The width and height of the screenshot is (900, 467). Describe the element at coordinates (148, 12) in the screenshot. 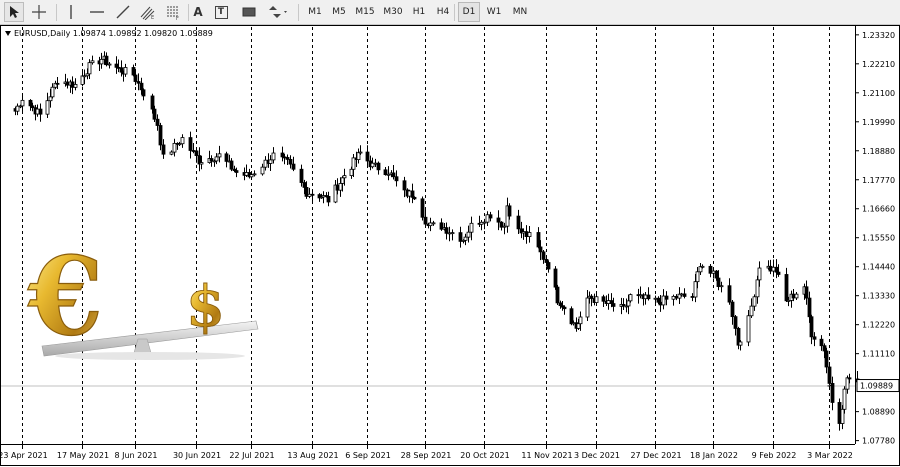

I see `fibonacci-channel-tool-button: E` at that location.